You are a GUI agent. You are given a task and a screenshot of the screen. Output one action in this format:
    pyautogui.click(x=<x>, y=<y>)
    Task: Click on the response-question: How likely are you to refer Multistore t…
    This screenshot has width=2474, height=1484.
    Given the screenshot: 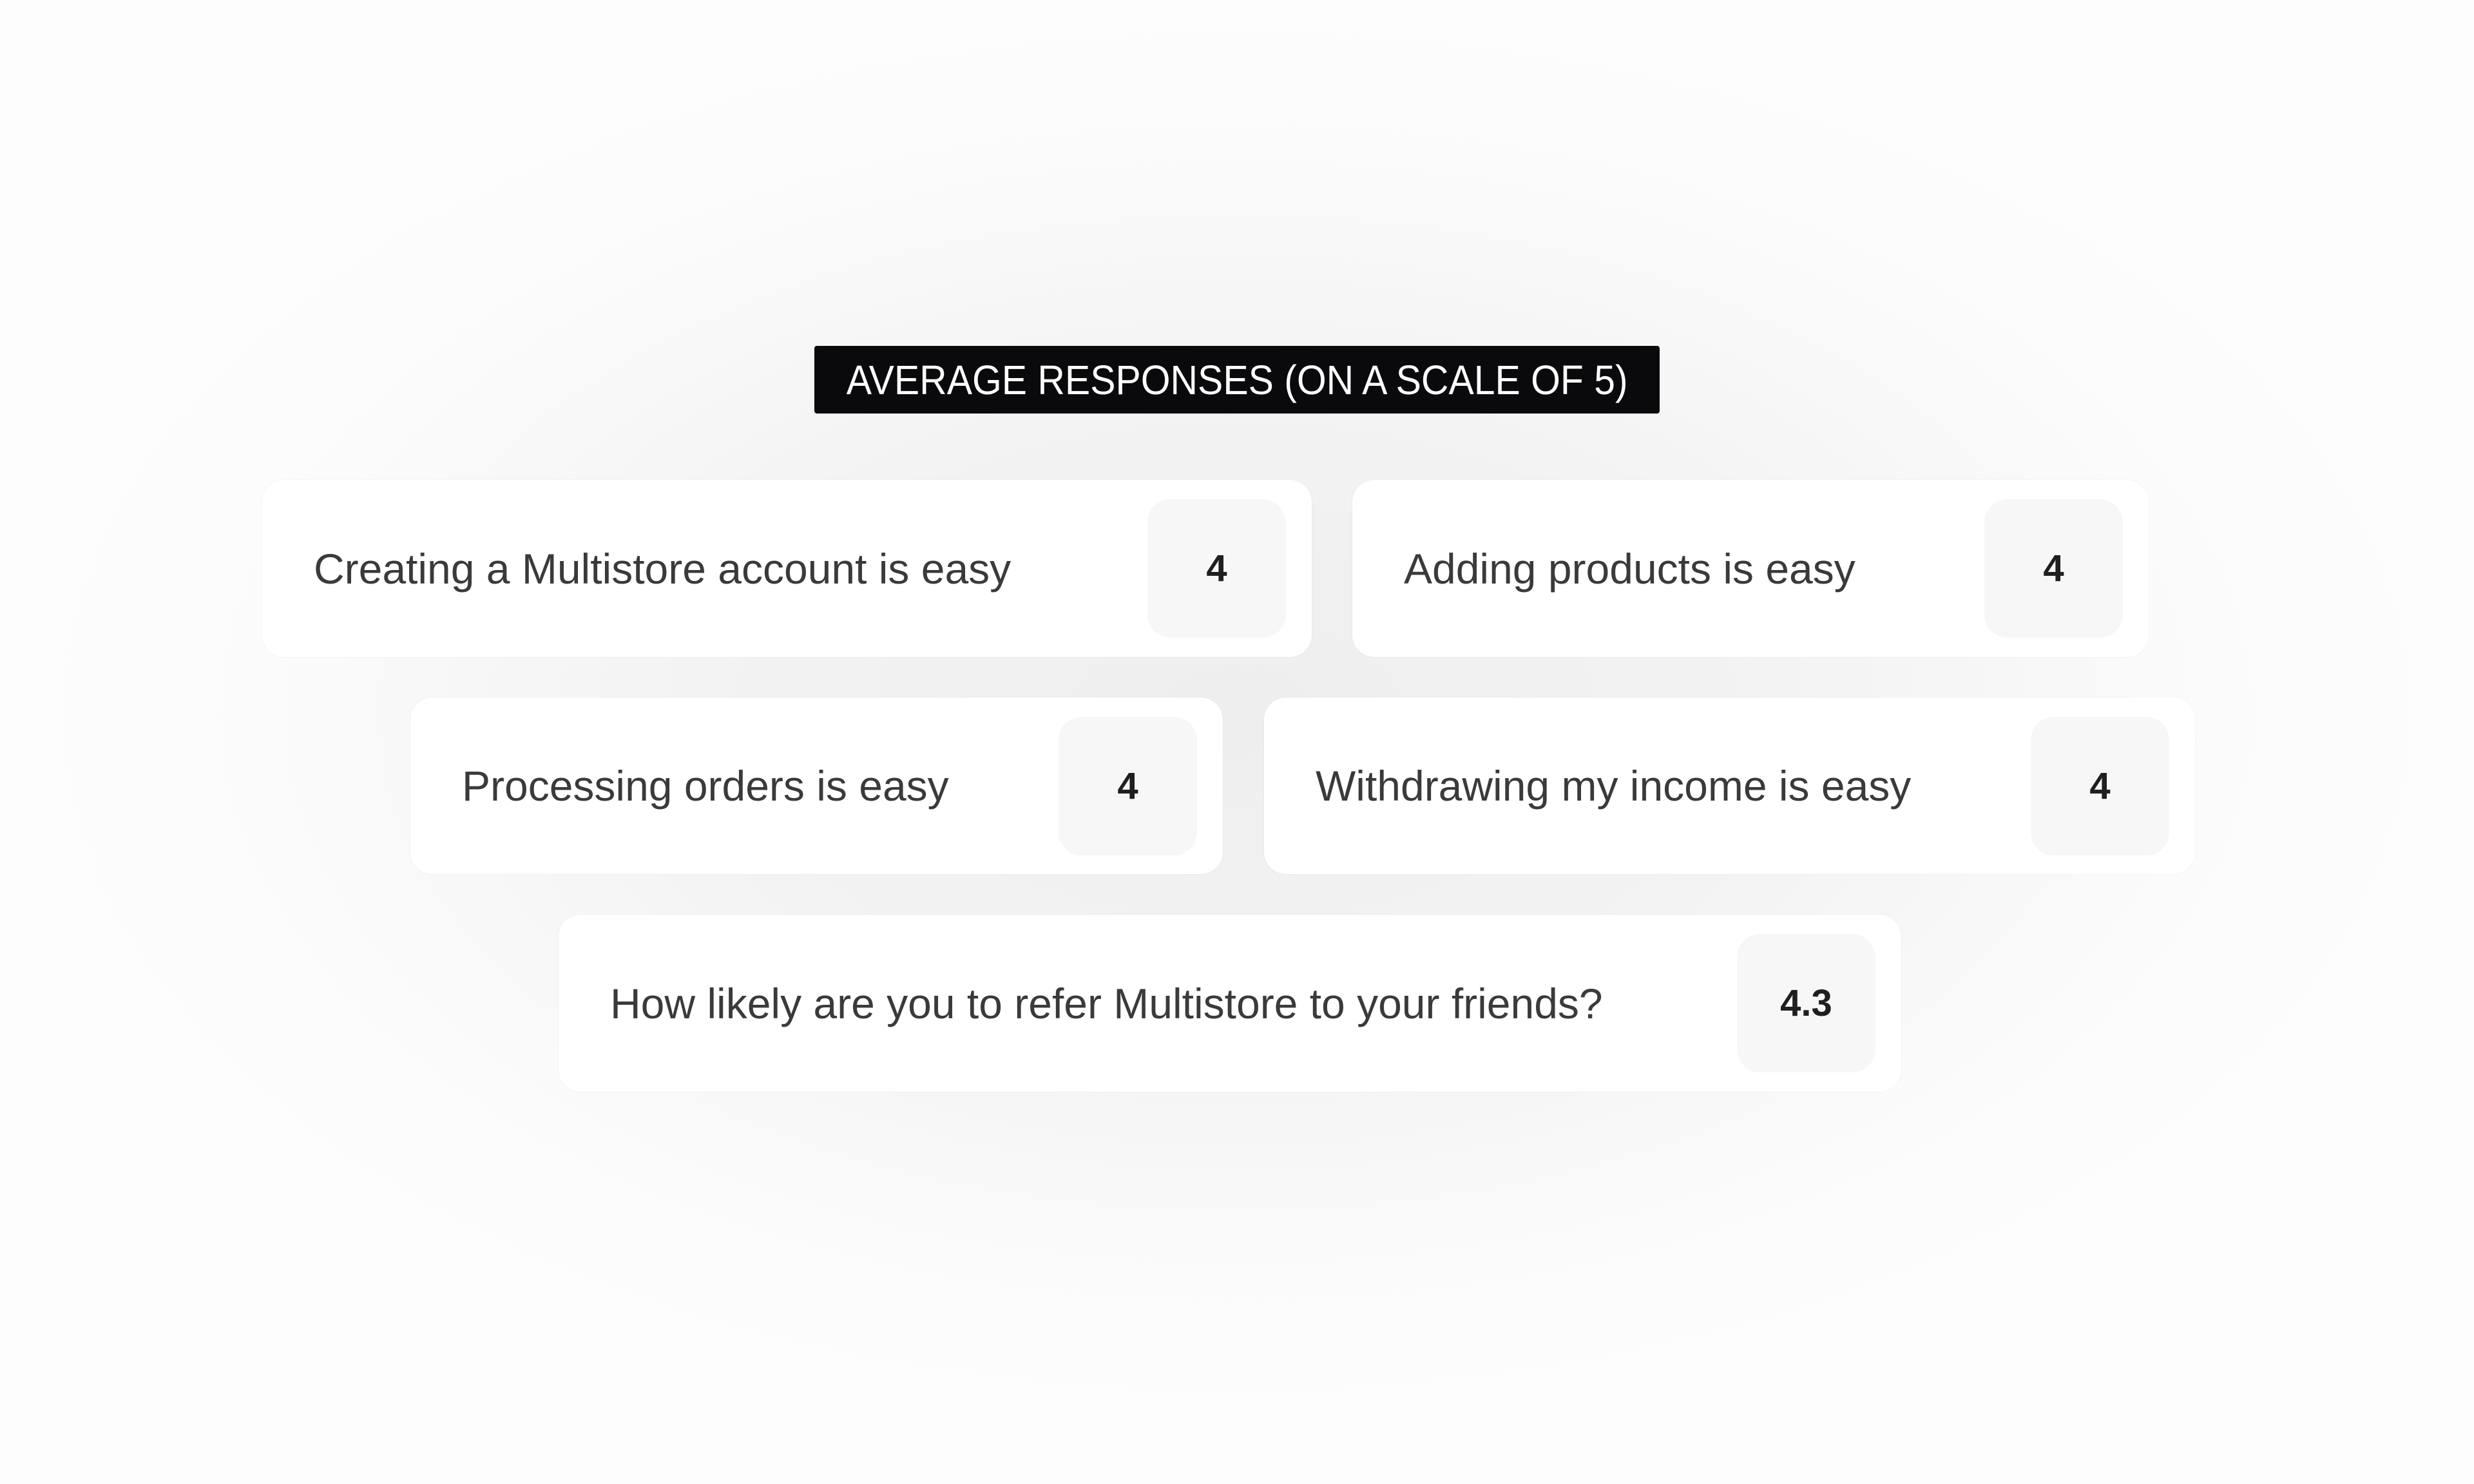 What is the action you would take?
    pyautogui.click(x=1106, y=1003)
    